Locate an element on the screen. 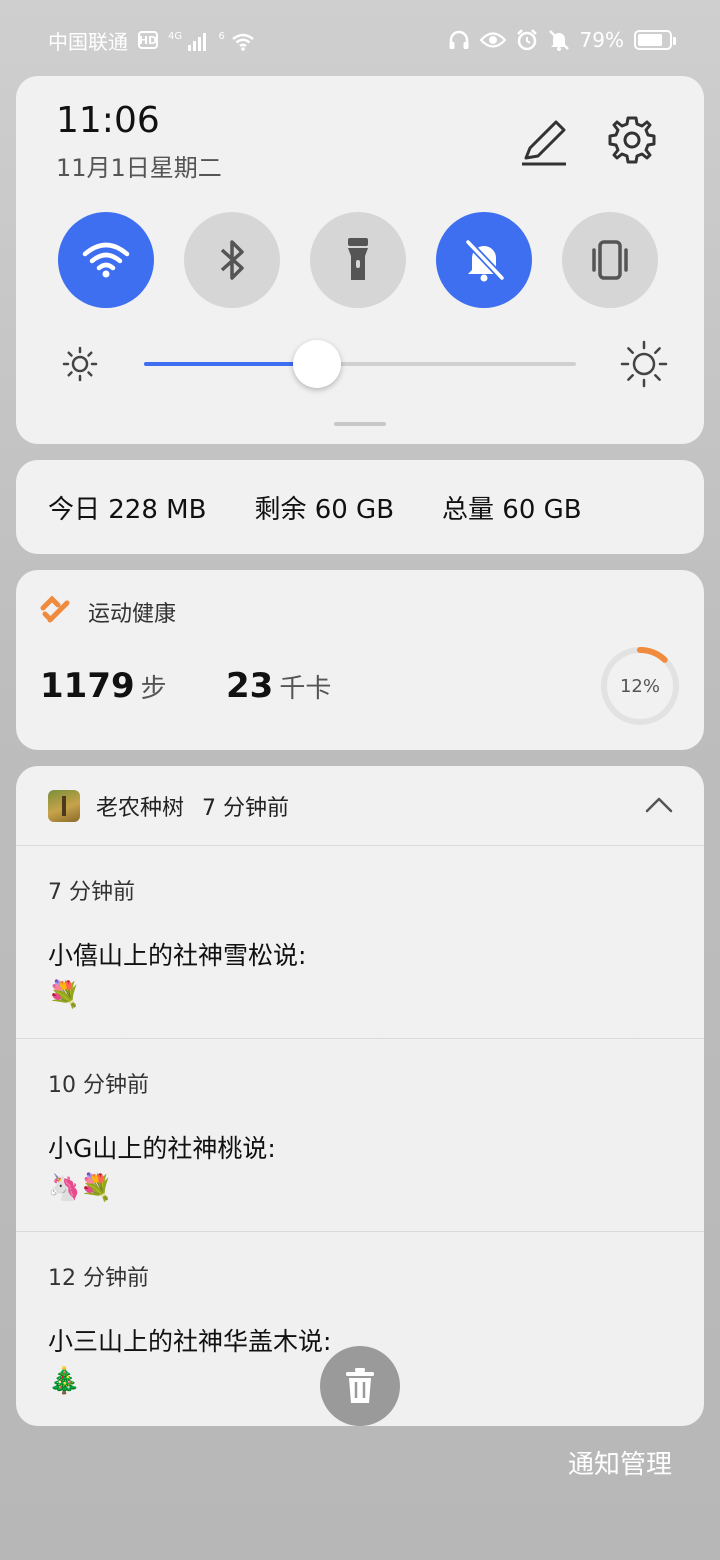  notification-manage-link: 通知管理 is located at coordinates (620, 1462).